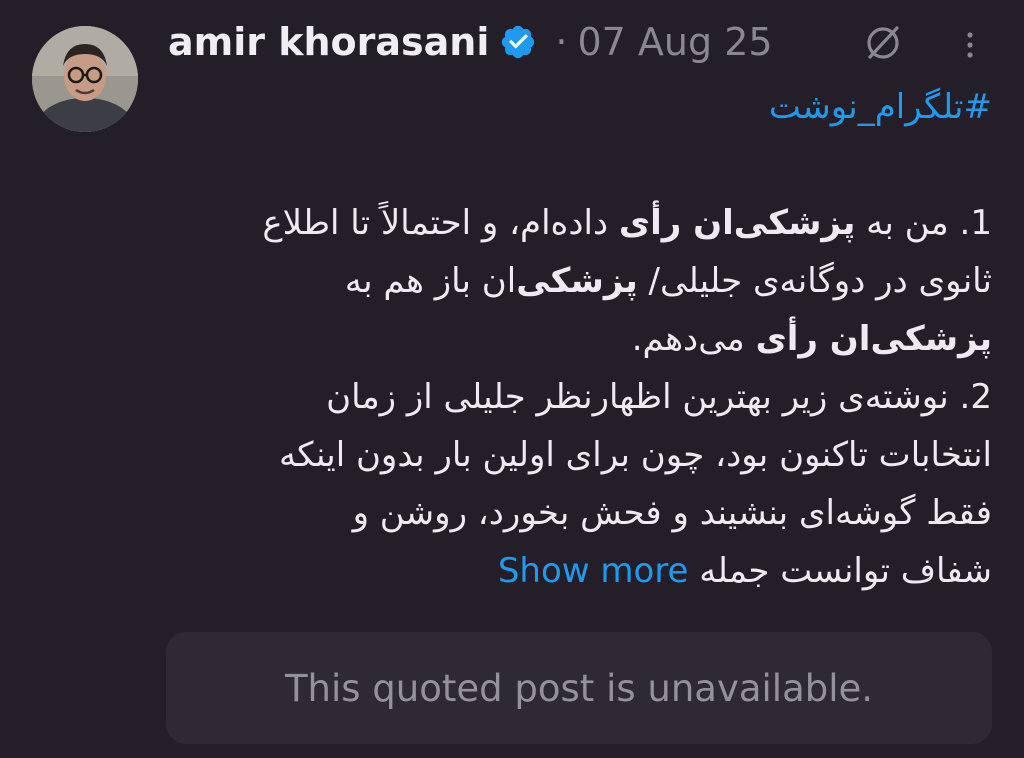  Describe the element at coordinates (923, 223) in the screenshot. I see `text-segment: 1. من به` at that location.